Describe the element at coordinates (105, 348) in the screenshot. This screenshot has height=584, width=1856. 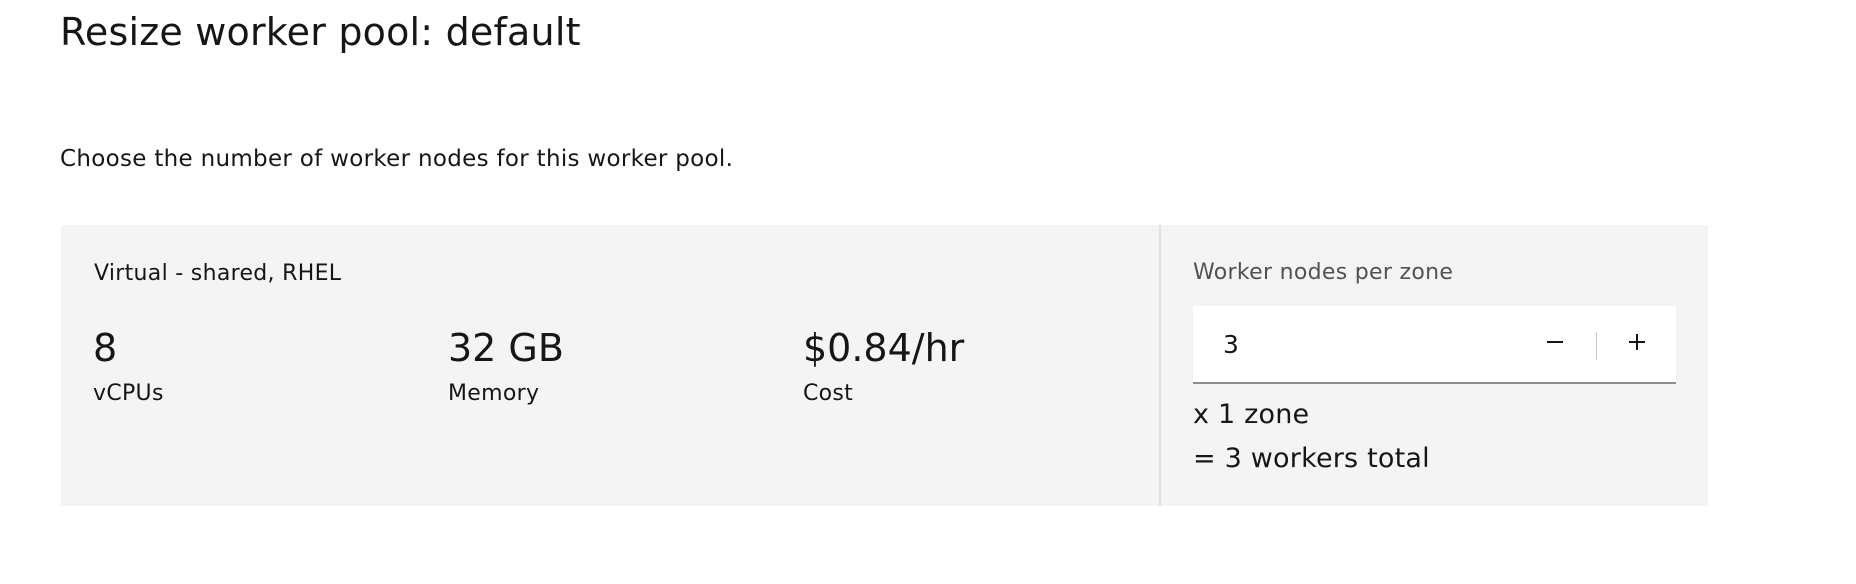
I see `stat-value: 8` at that location.